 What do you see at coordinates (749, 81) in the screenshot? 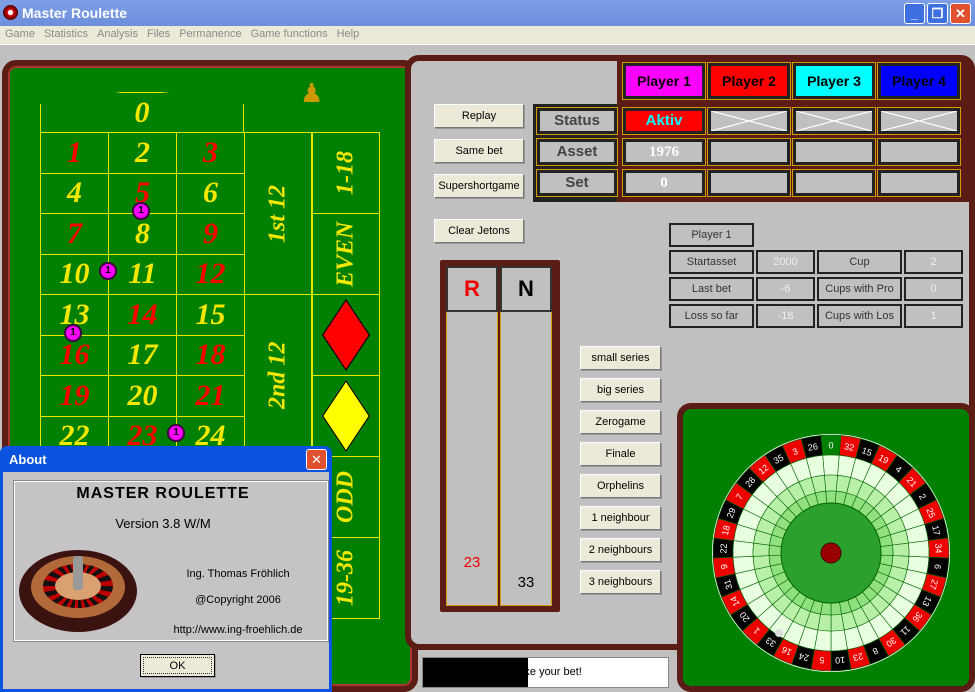
I see `player-2-header: Player 2` at bounding box center [749, 81].